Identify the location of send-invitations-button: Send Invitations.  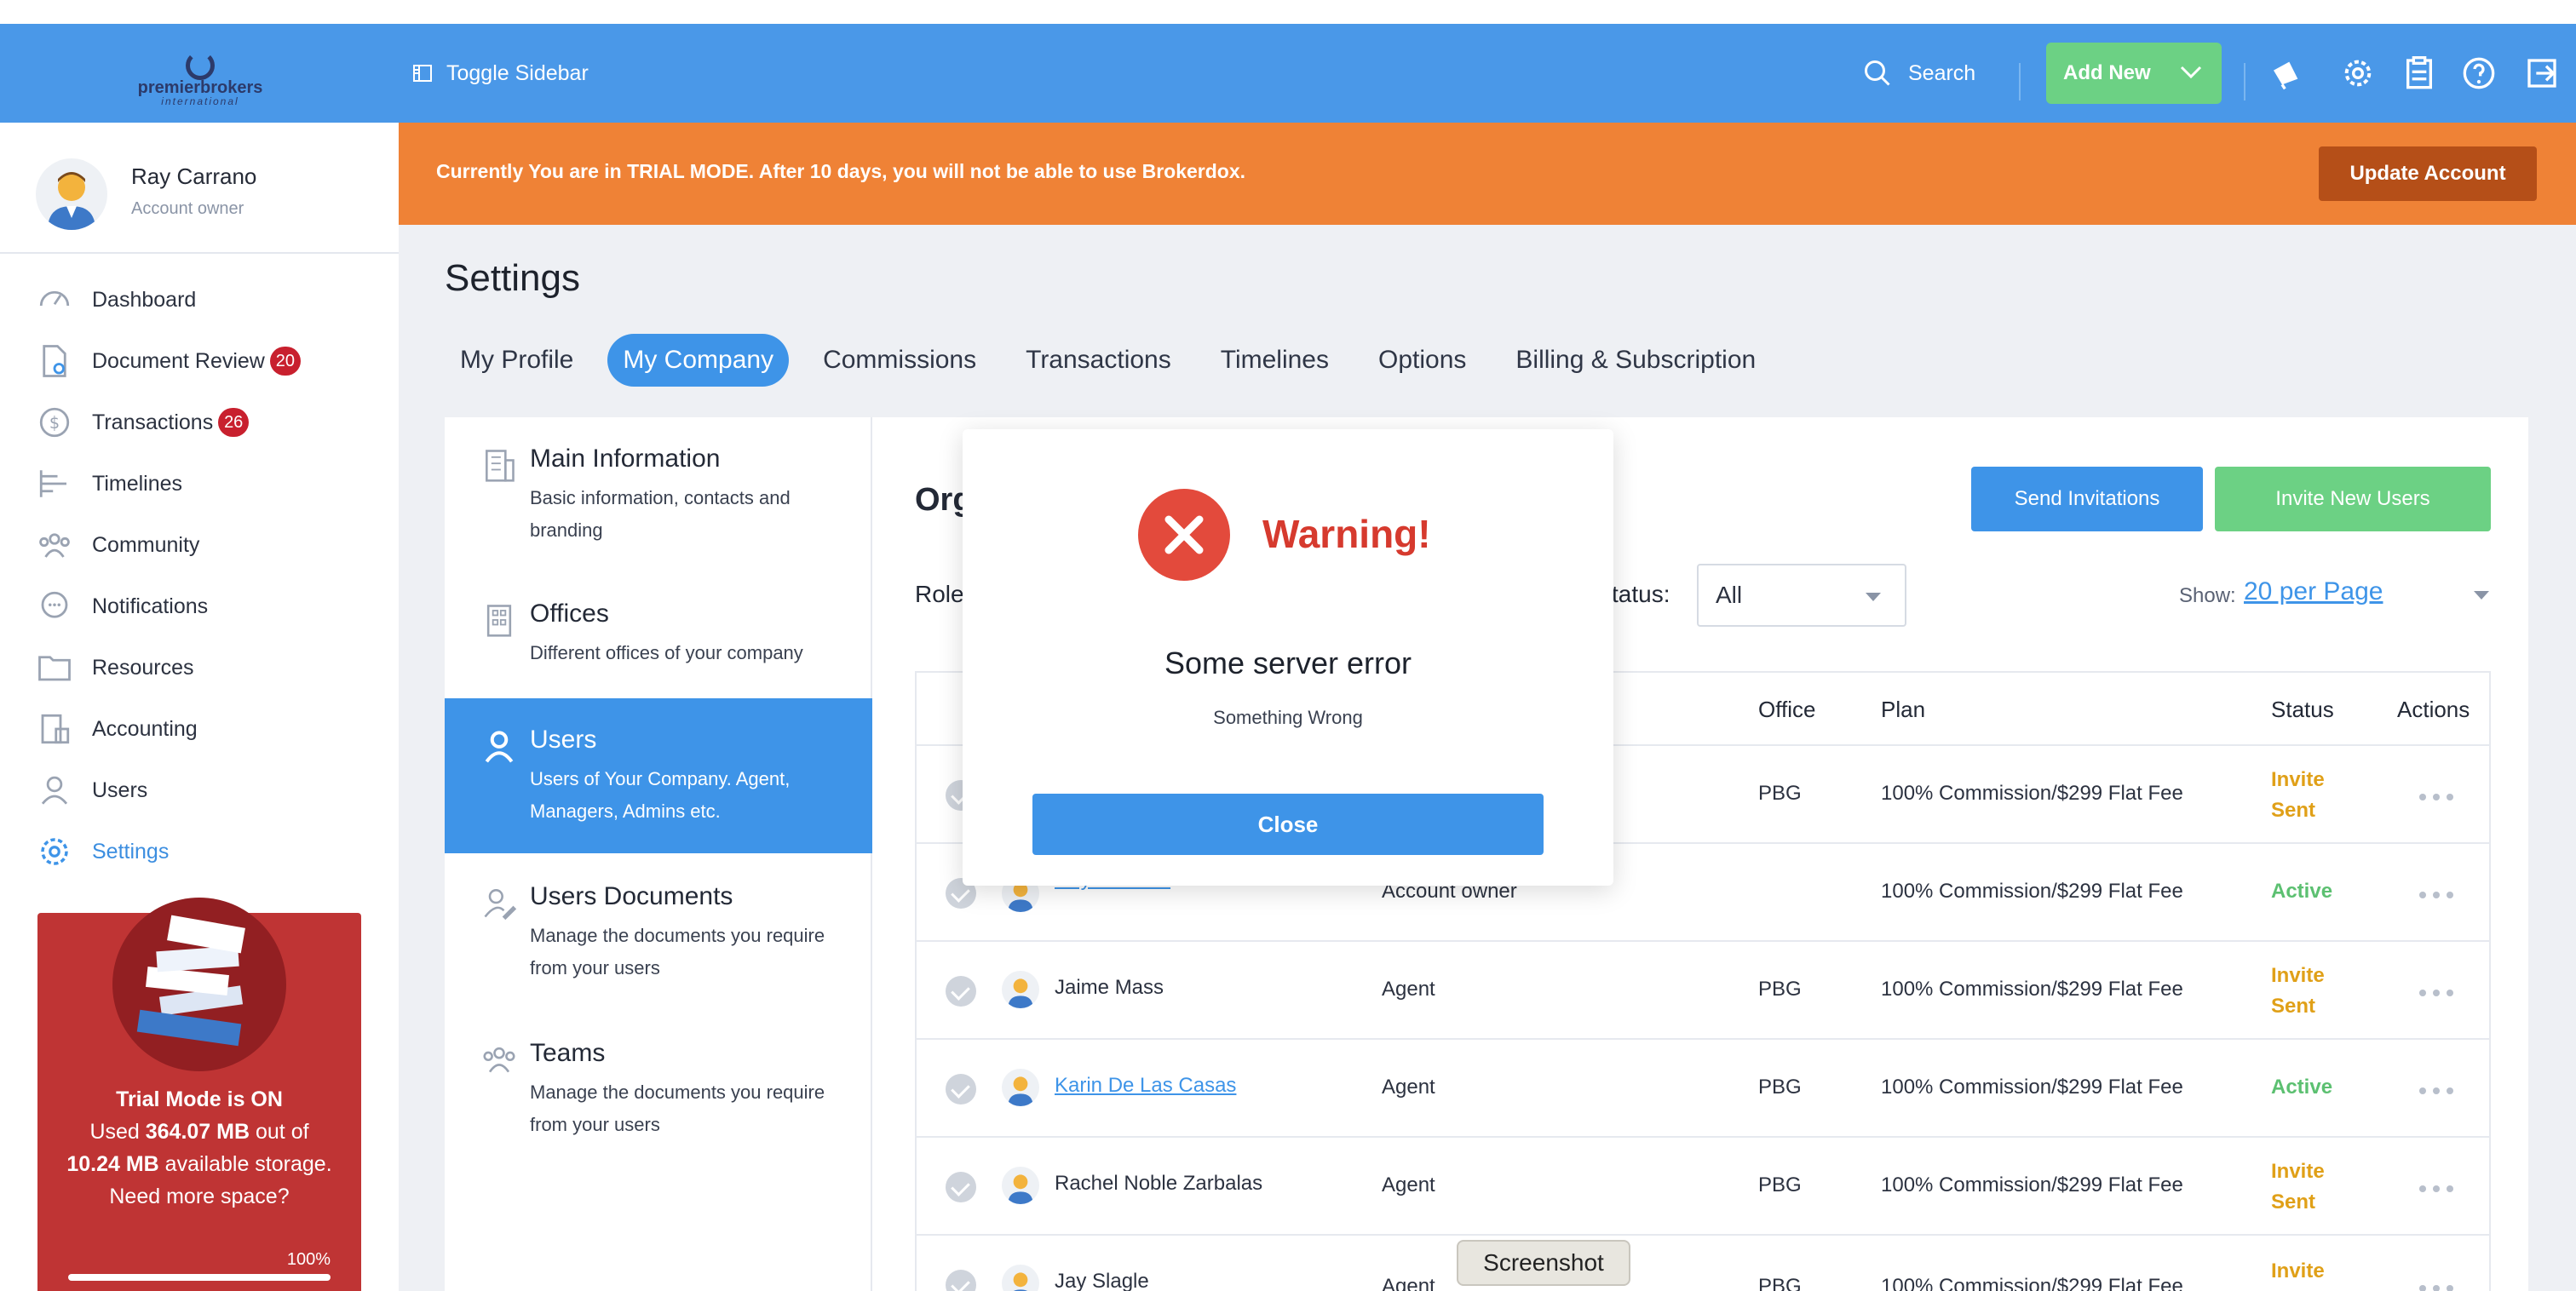
(2087, 499).